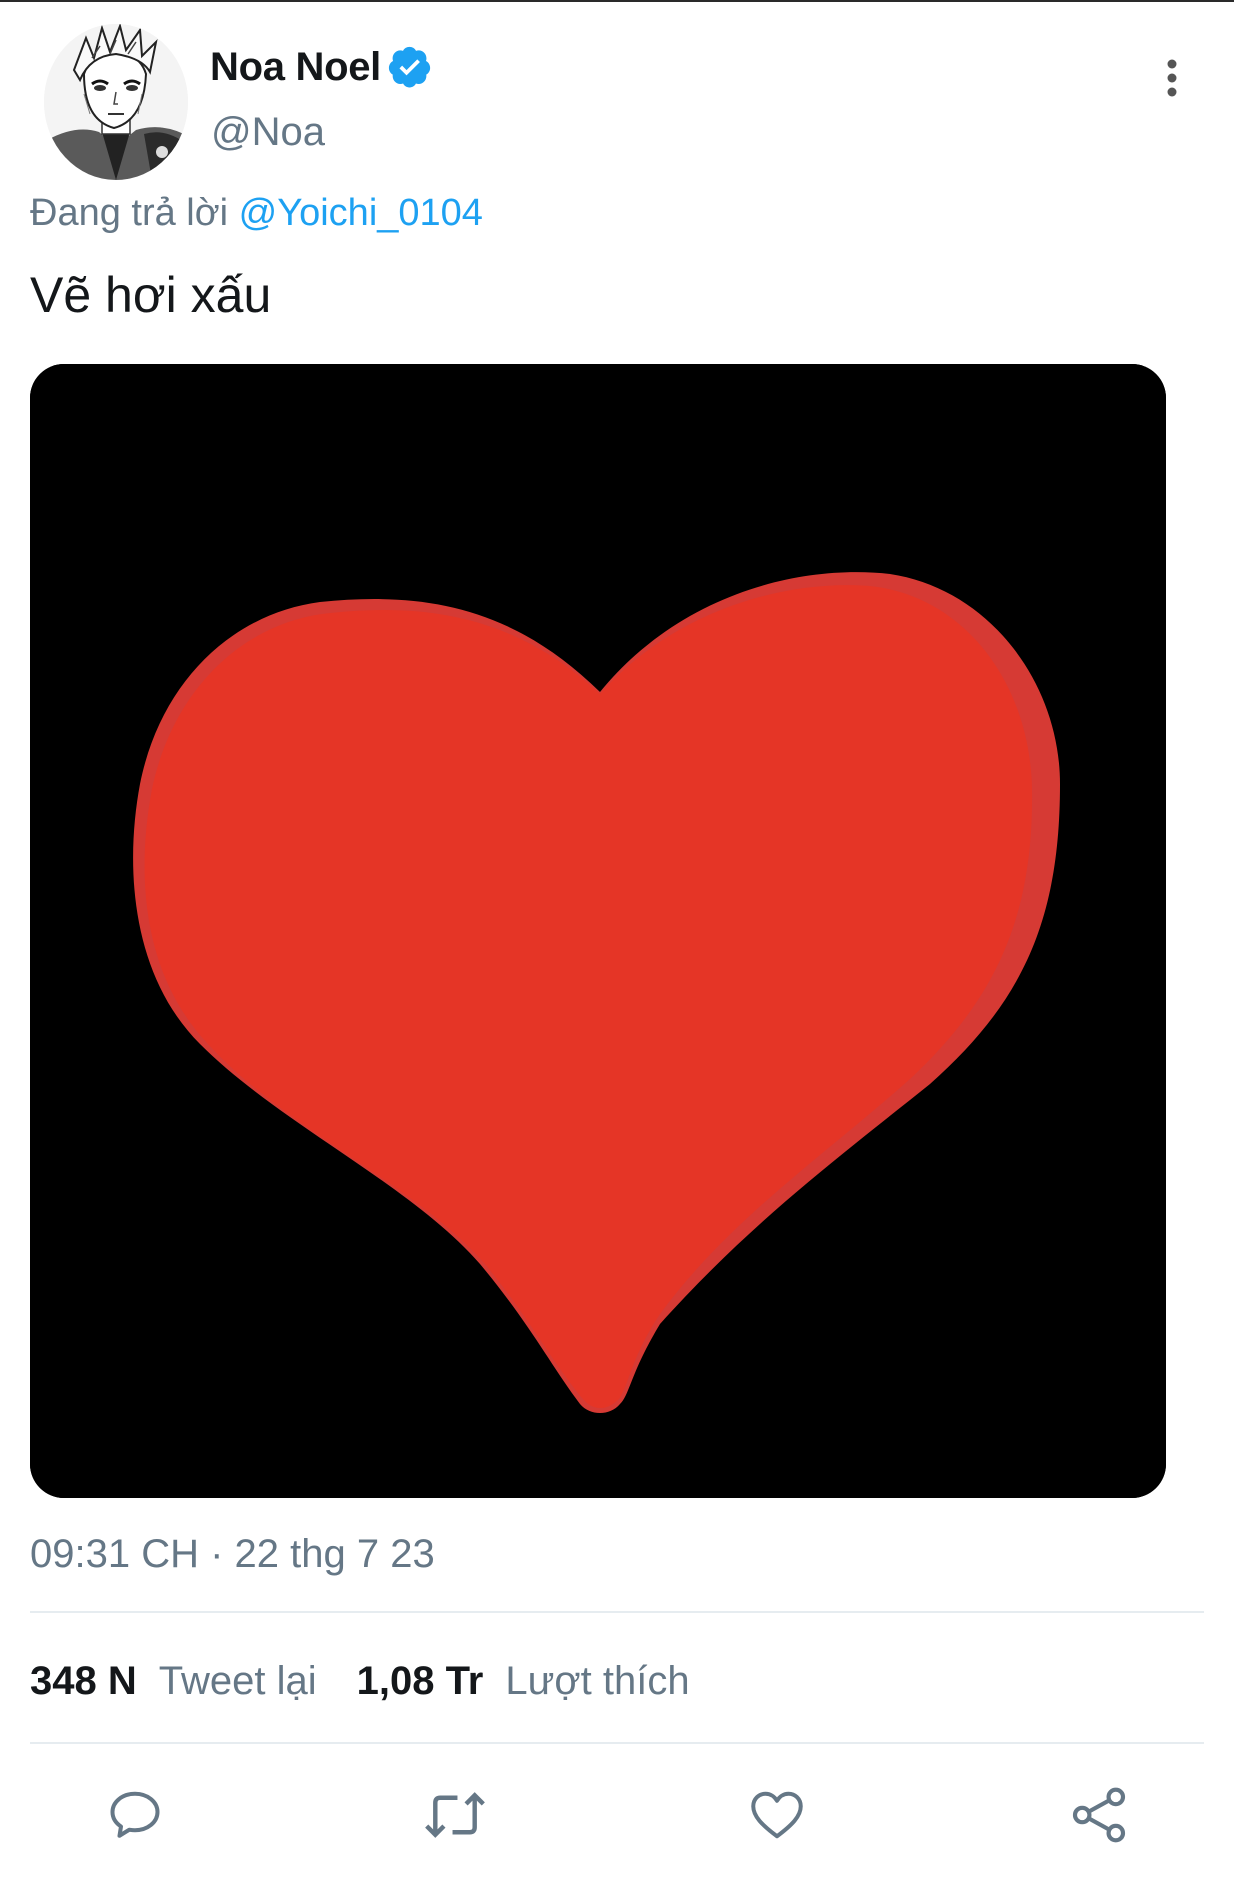 The image size is (1234, 1888). I want to click on verified-badge-icon, so click(410, 67).